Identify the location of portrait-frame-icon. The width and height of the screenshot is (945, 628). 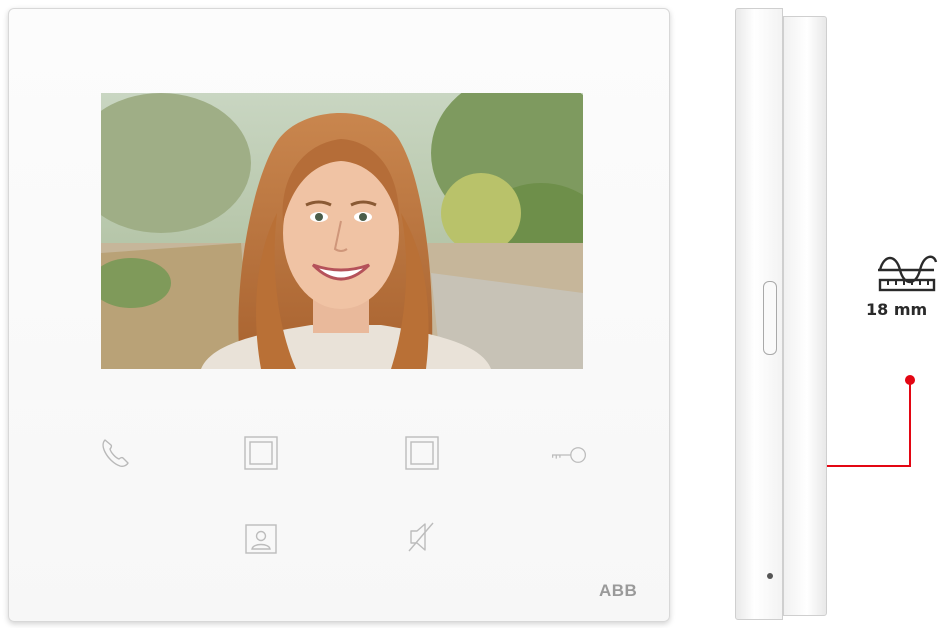
(261, 539).